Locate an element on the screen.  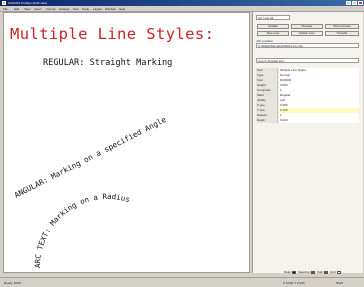
line-style-select: Line 2: Angular text is located at coordinates (307, 60).